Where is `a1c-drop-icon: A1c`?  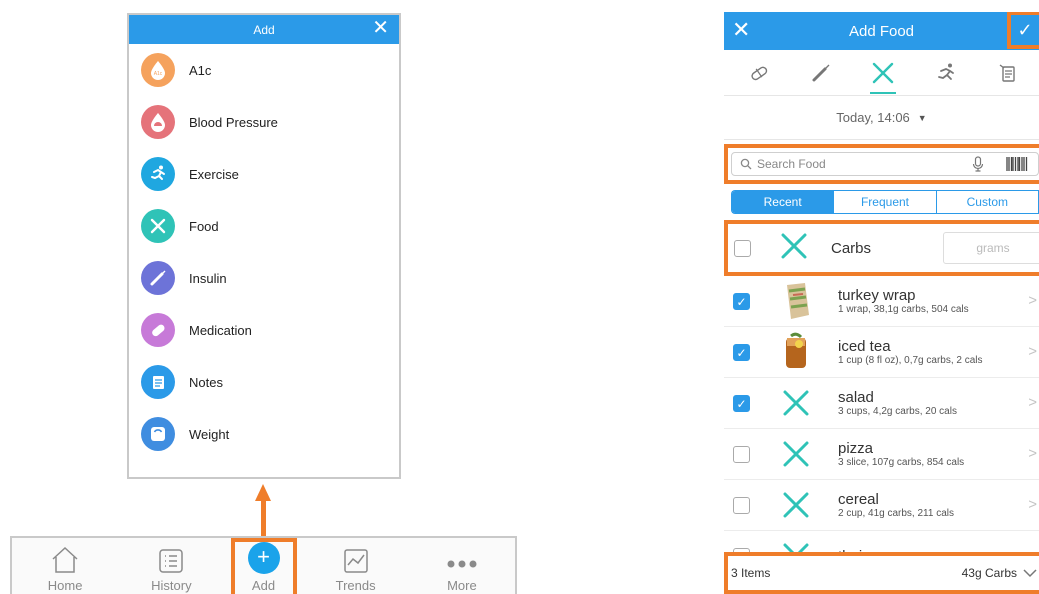 a1c-drop-icon: A1c is located at coordinates (158, 70).